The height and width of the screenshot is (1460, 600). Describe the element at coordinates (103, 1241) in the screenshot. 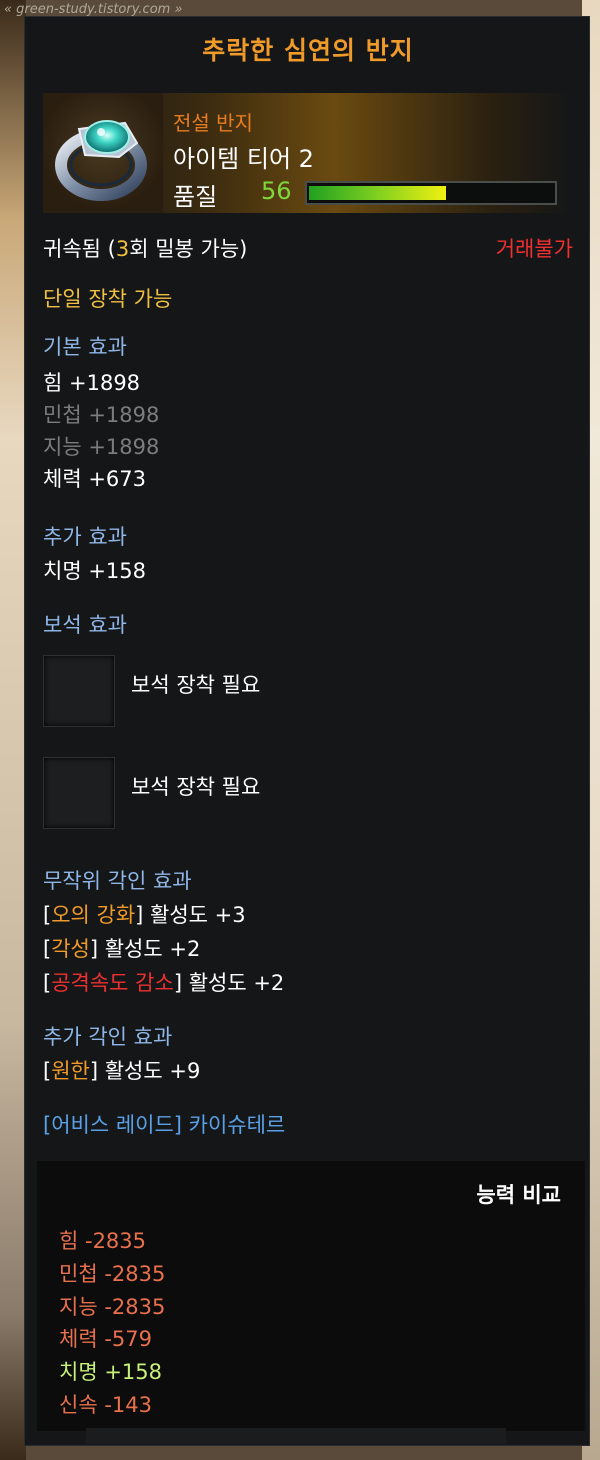

I see `compare-line: 힘 -2835` at that location.